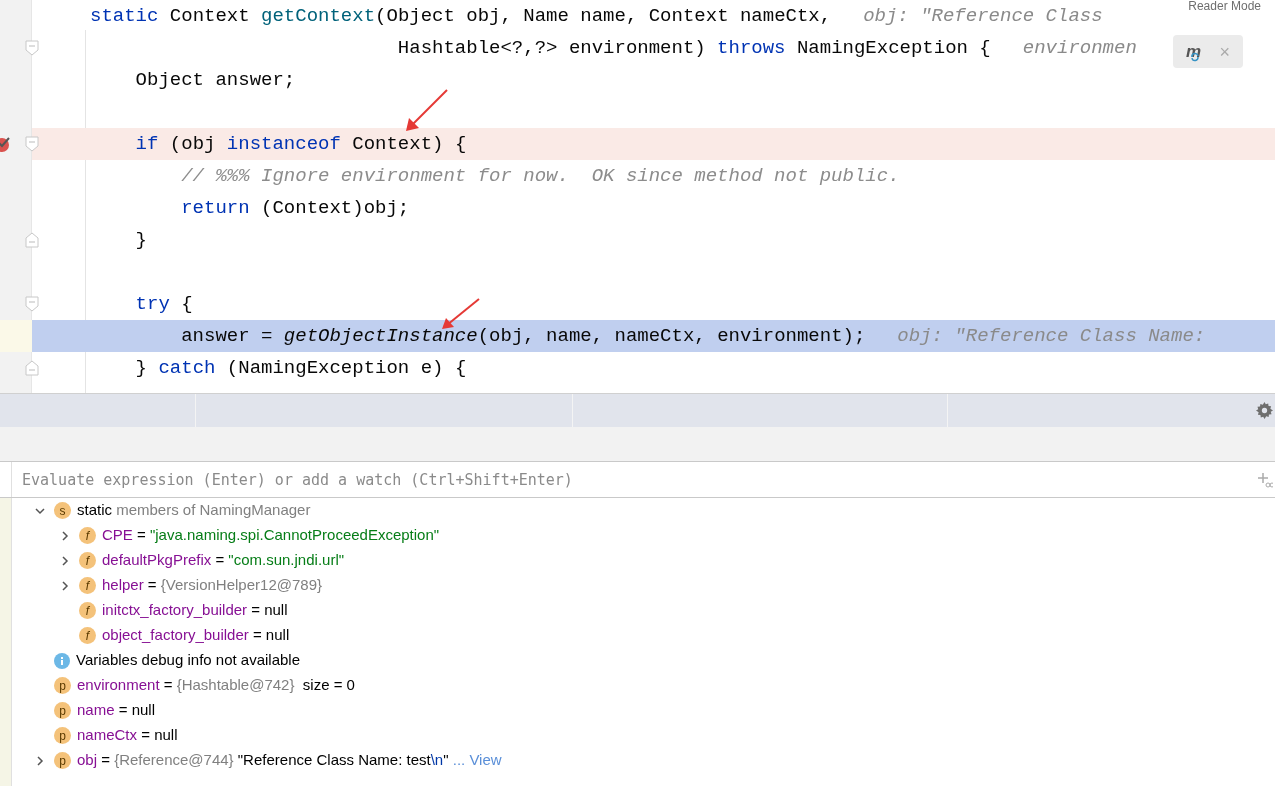 Image resolution: width=1275 pixels, height=786 pixels. Describe the element at coordinates (766, 48) in the screenshot. I see `code-line: Hashtable<?,?> environment) throws NamingException { environmen` at that location.